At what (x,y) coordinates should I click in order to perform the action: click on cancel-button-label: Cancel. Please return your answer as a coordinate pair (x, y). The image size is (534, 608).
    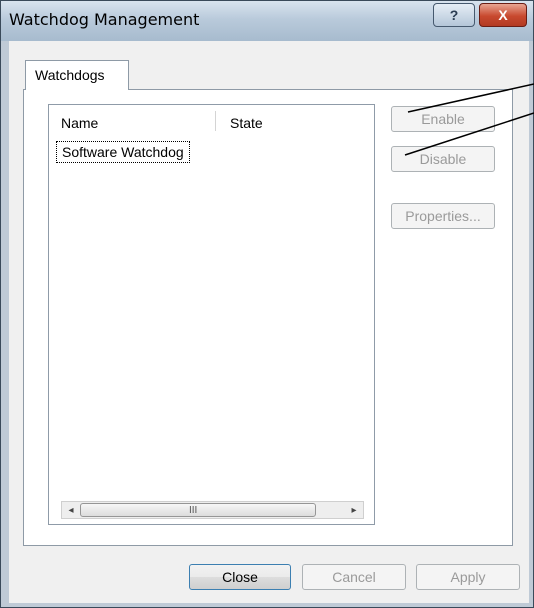
    Looking at the image, I should click on (354, 577).